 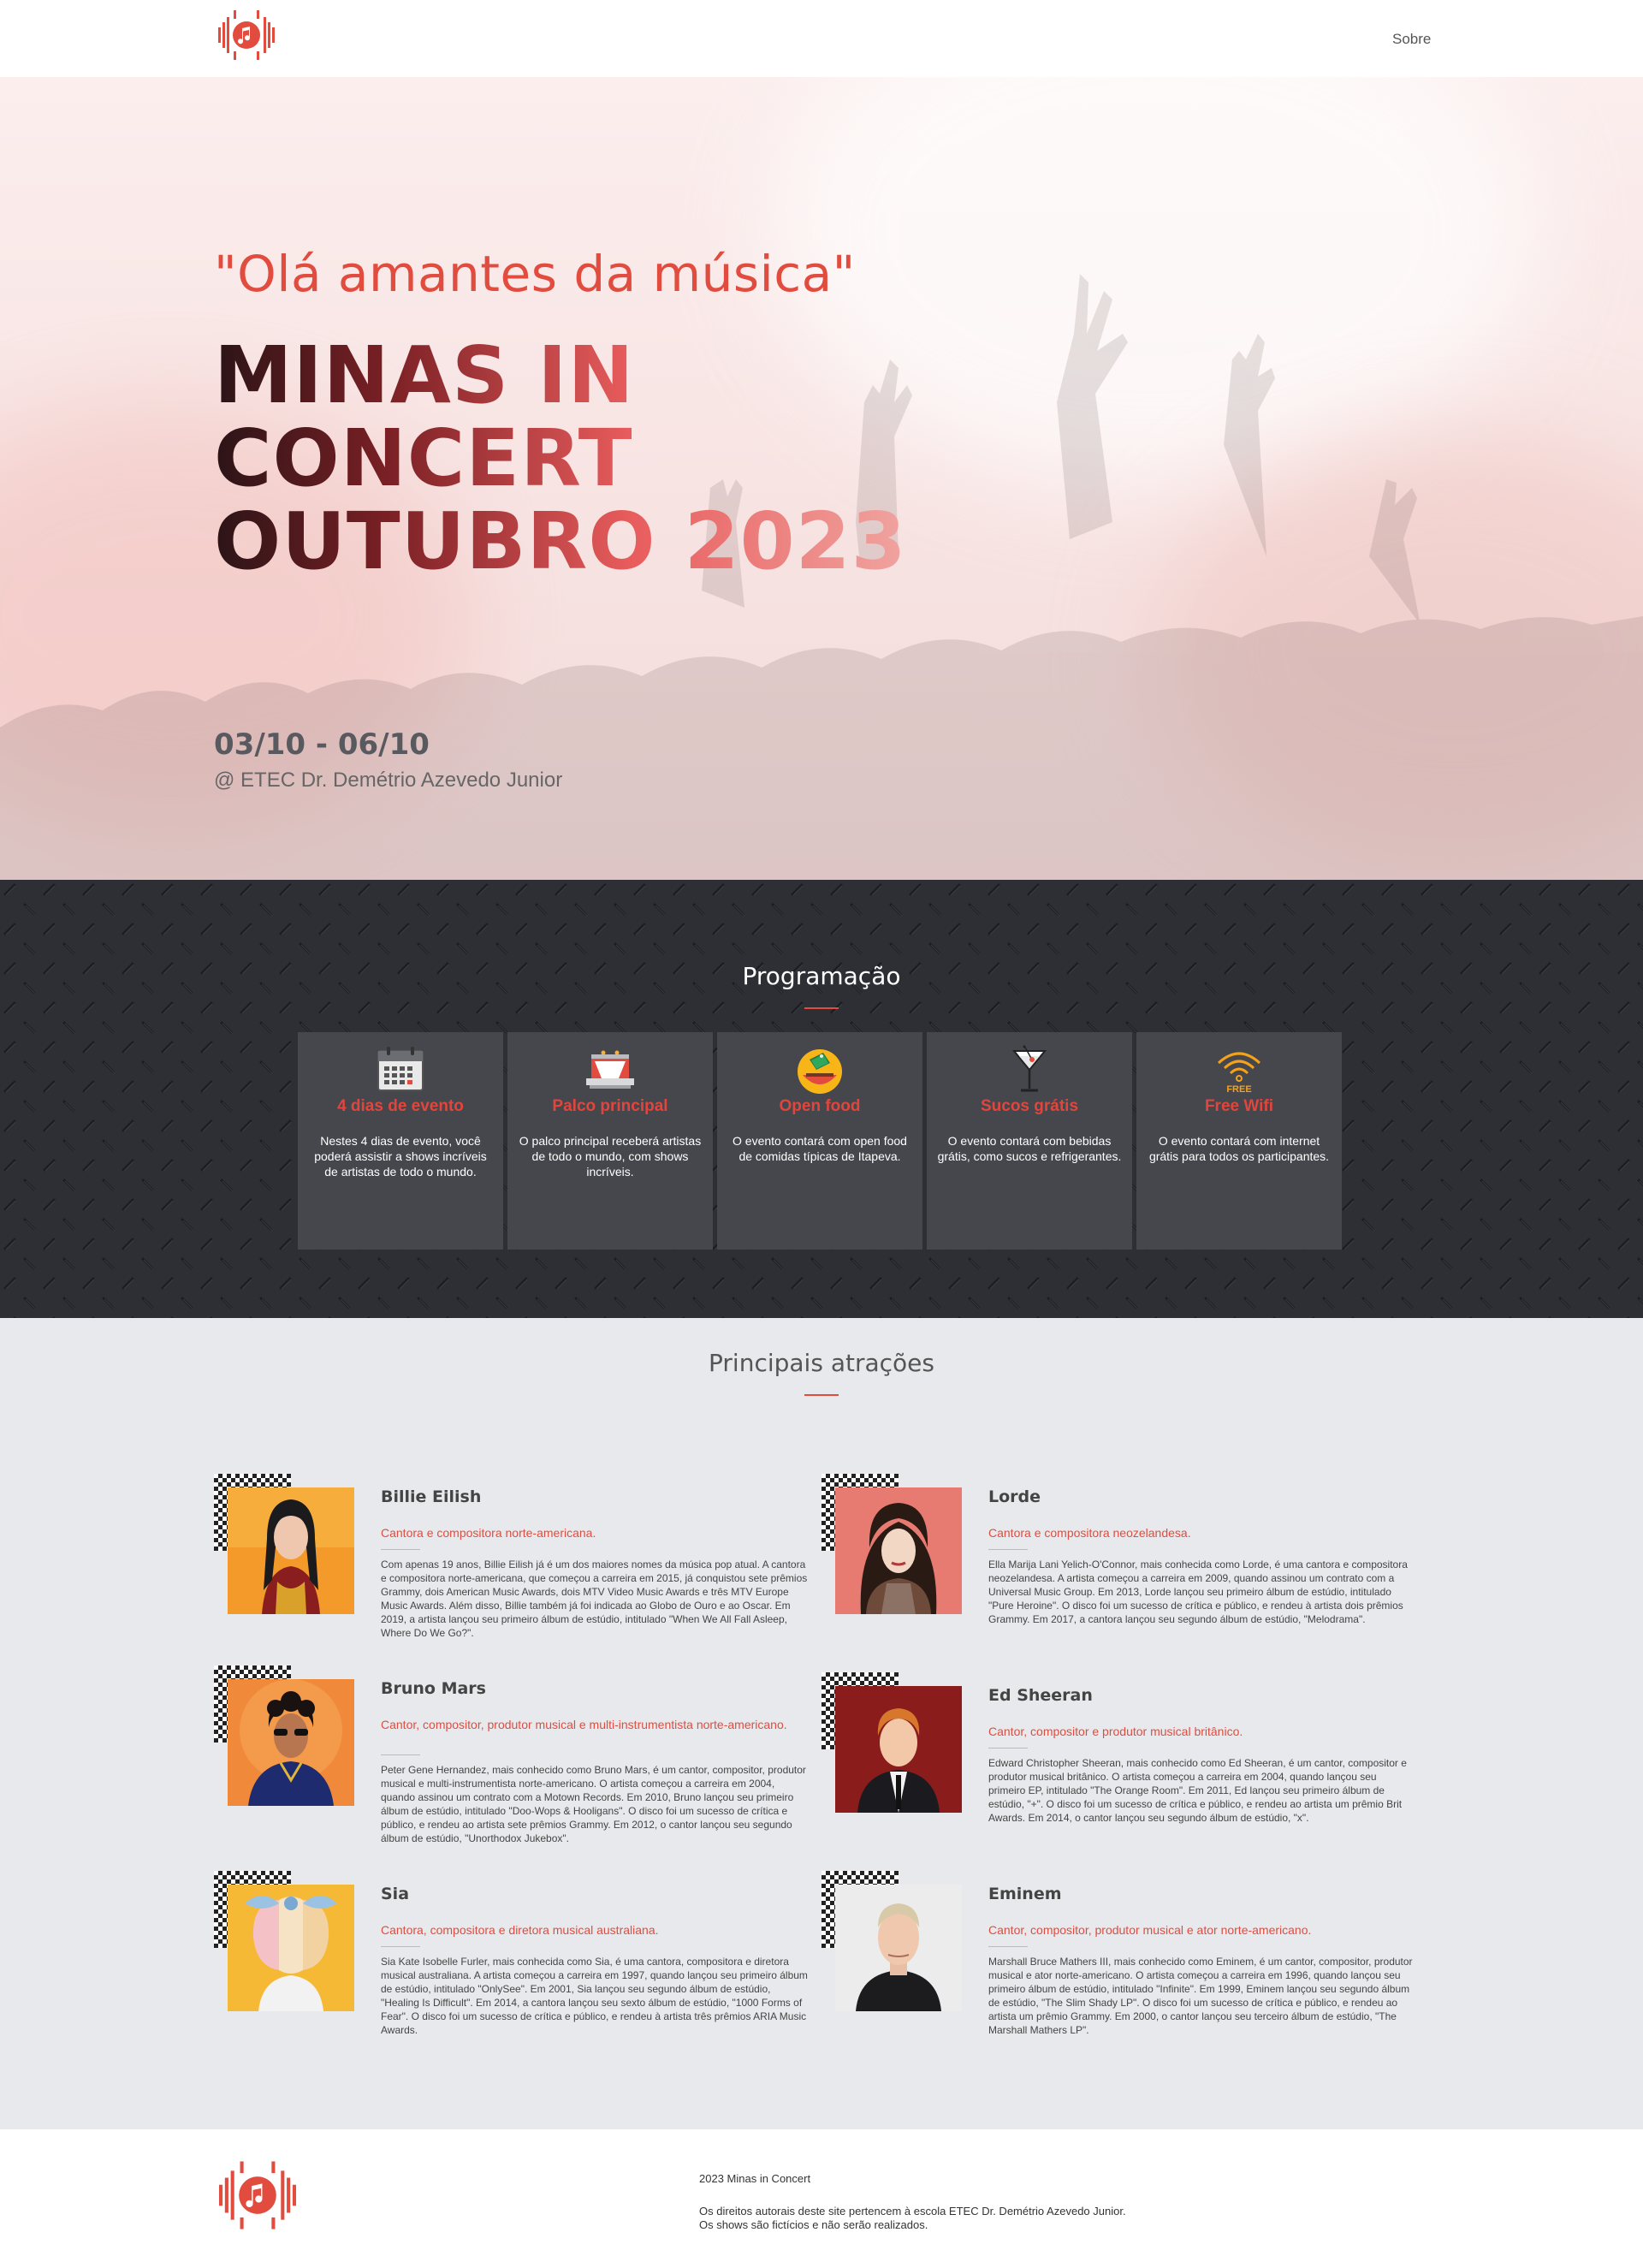 I want to click on footer-copyright: 2023 Minas in Concert, so click(x=755, y=2178).